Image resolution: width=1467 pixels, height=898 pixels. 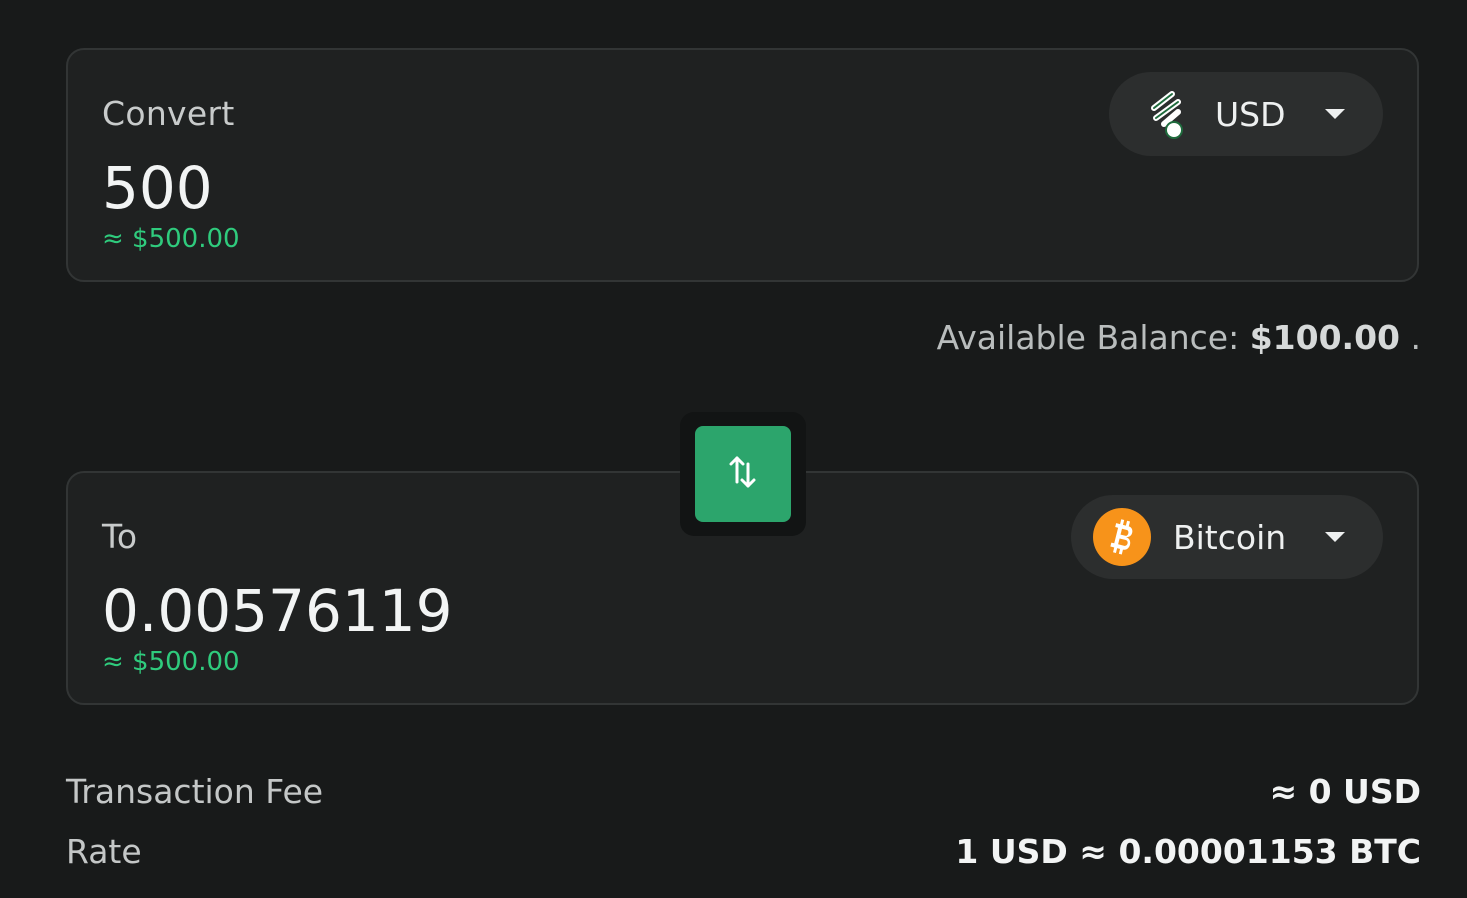 What do you see at coordinates (120, 536) in the screenshot?
I see `to-label: To` at bounding box center [120, 536].